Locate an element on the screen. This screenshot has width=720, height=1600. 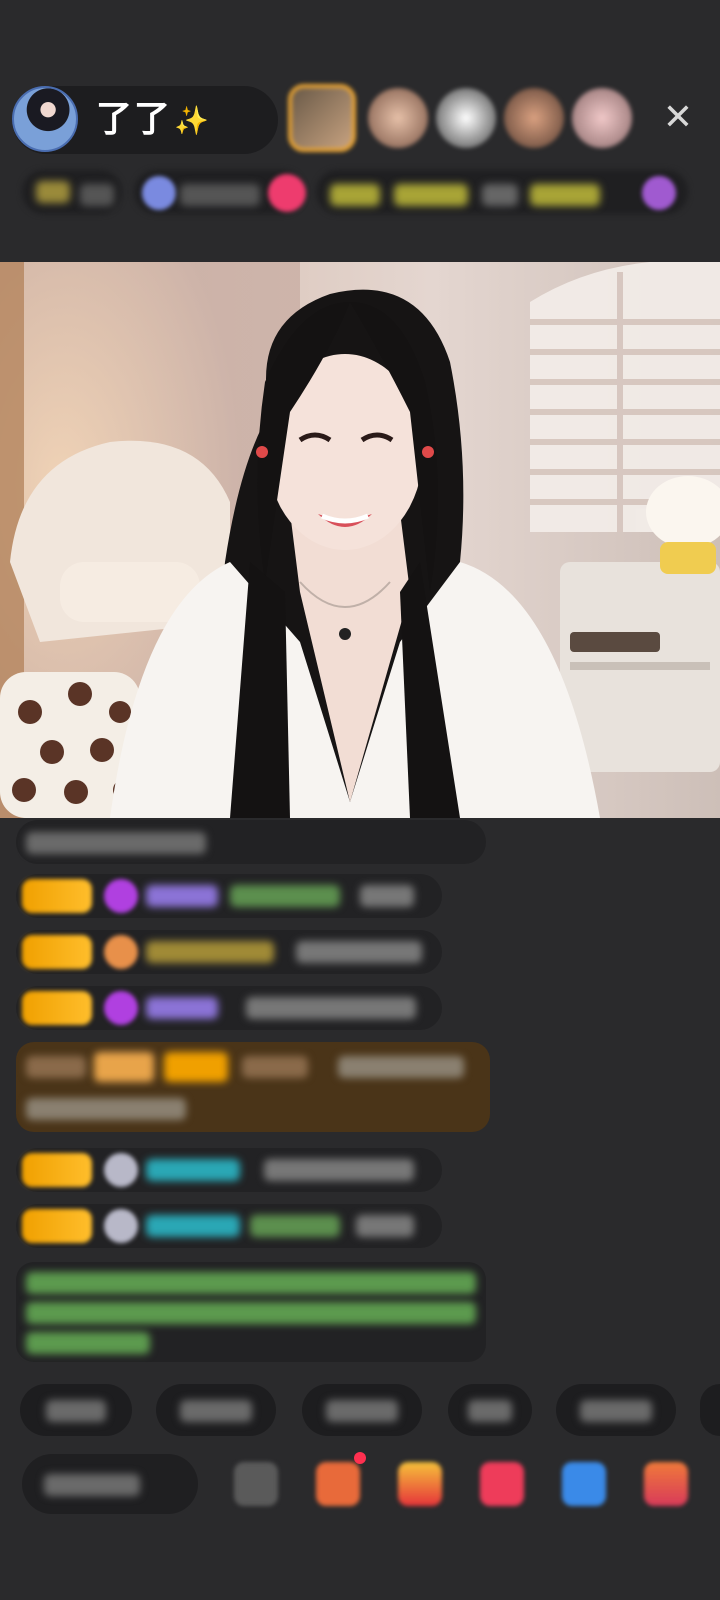
chat-input-placeholder is located at coordinates (92, 1485).